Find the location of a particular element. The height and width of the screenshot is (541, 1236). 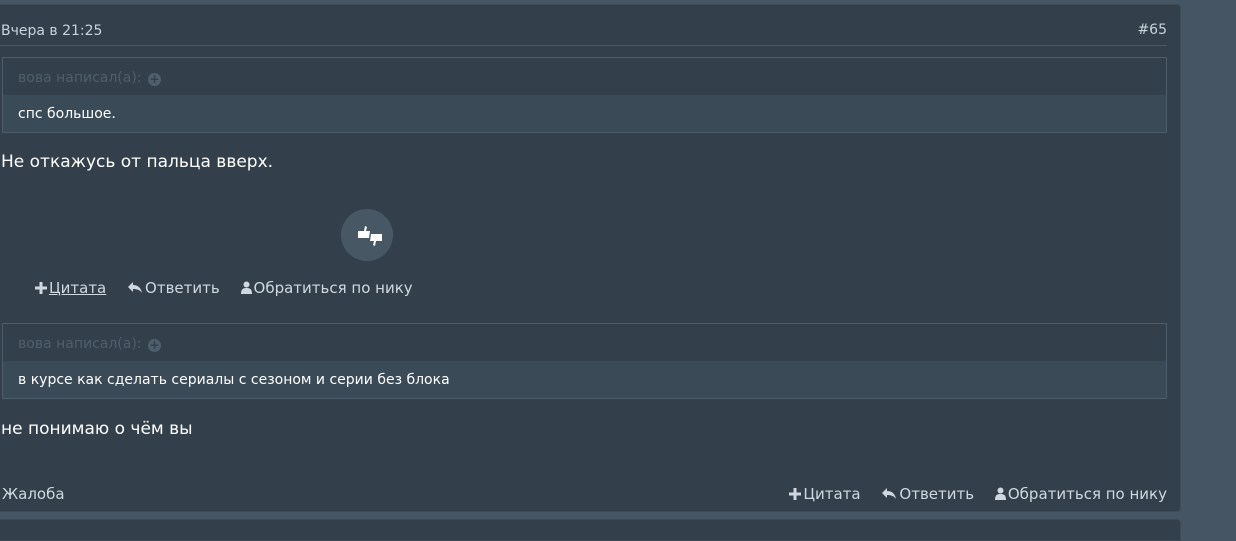

mention-button: Обратиться по нику is located at coordinates (326, 288).